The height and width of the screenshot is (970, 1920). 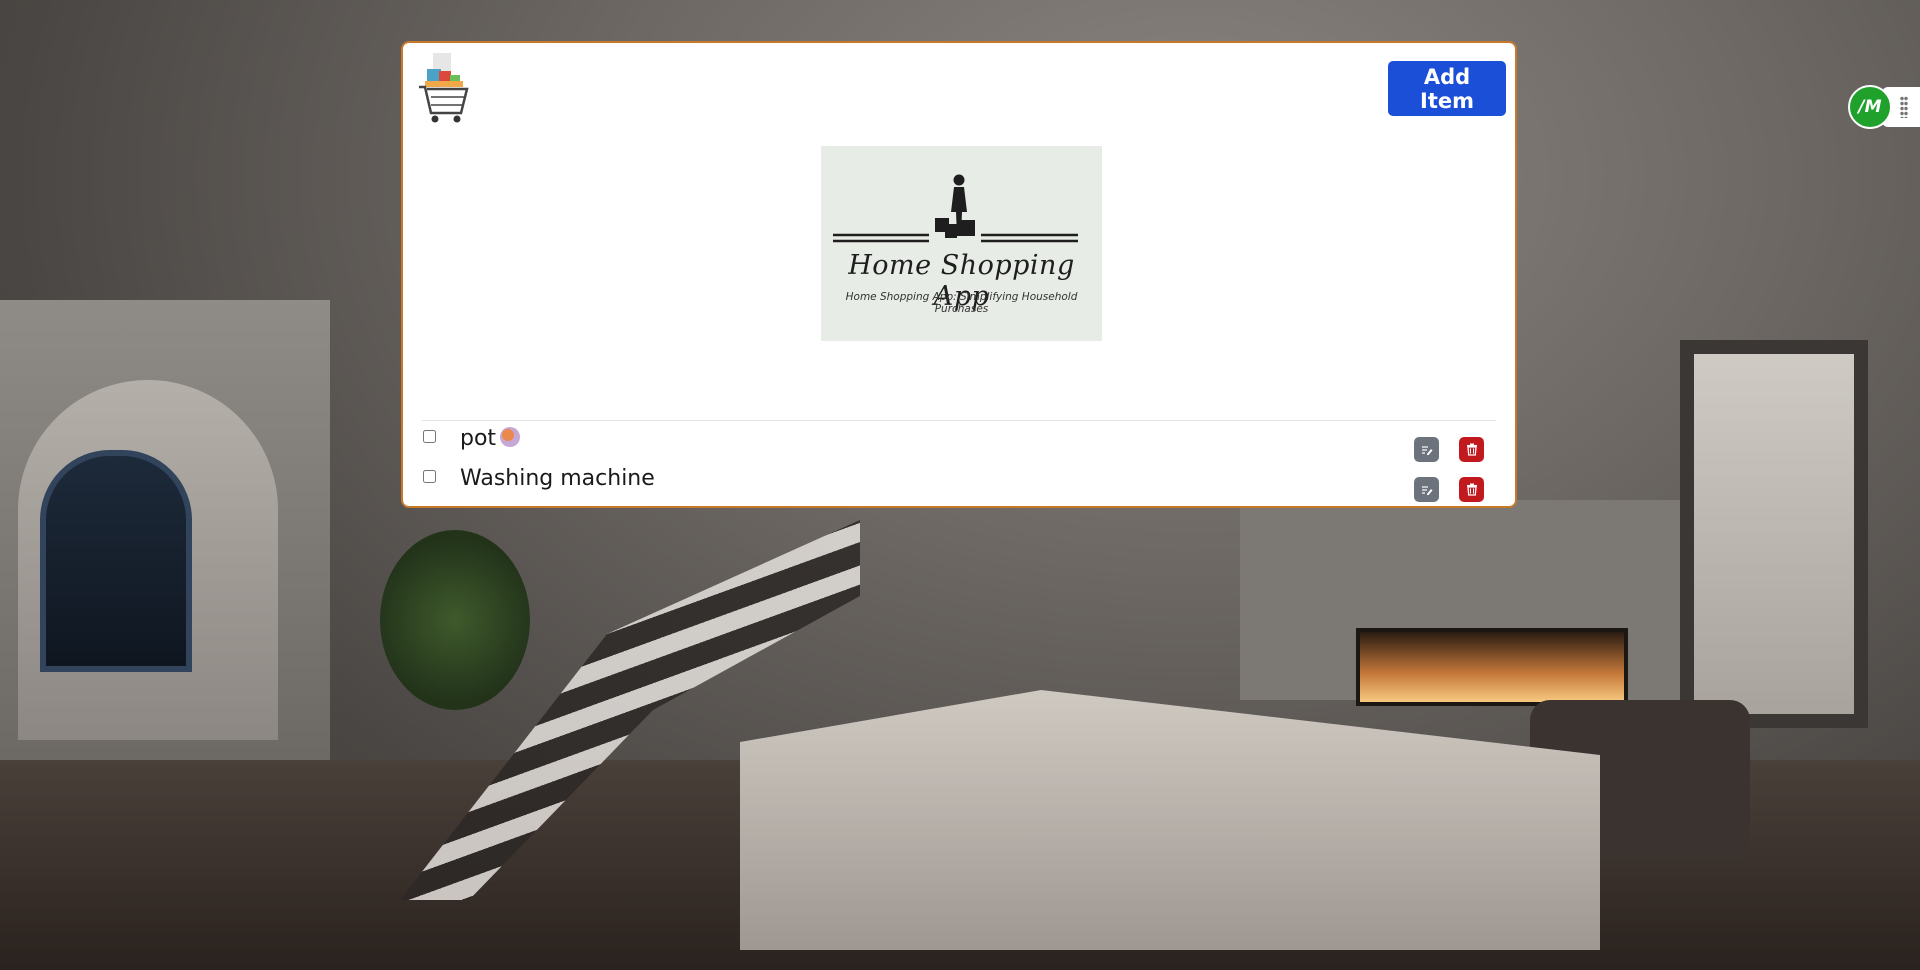 I want to click on bg-plant, so click(x=455, y=620).